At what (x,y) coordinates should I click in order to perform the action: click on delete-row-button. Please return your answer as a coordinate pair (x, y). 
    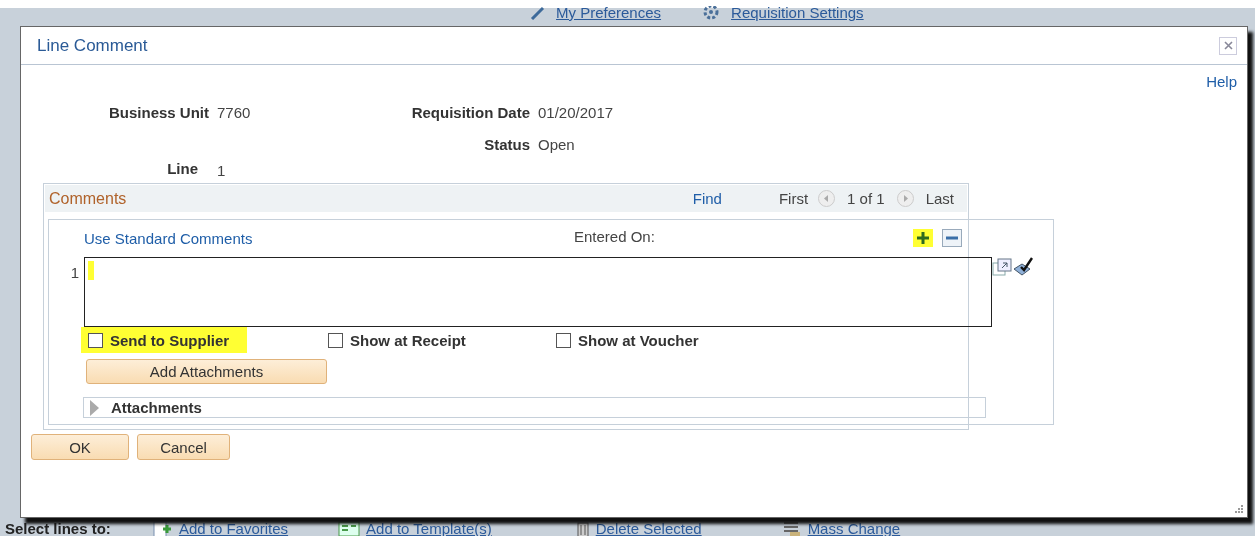
    Looking at the image, I should click on (952, 238).